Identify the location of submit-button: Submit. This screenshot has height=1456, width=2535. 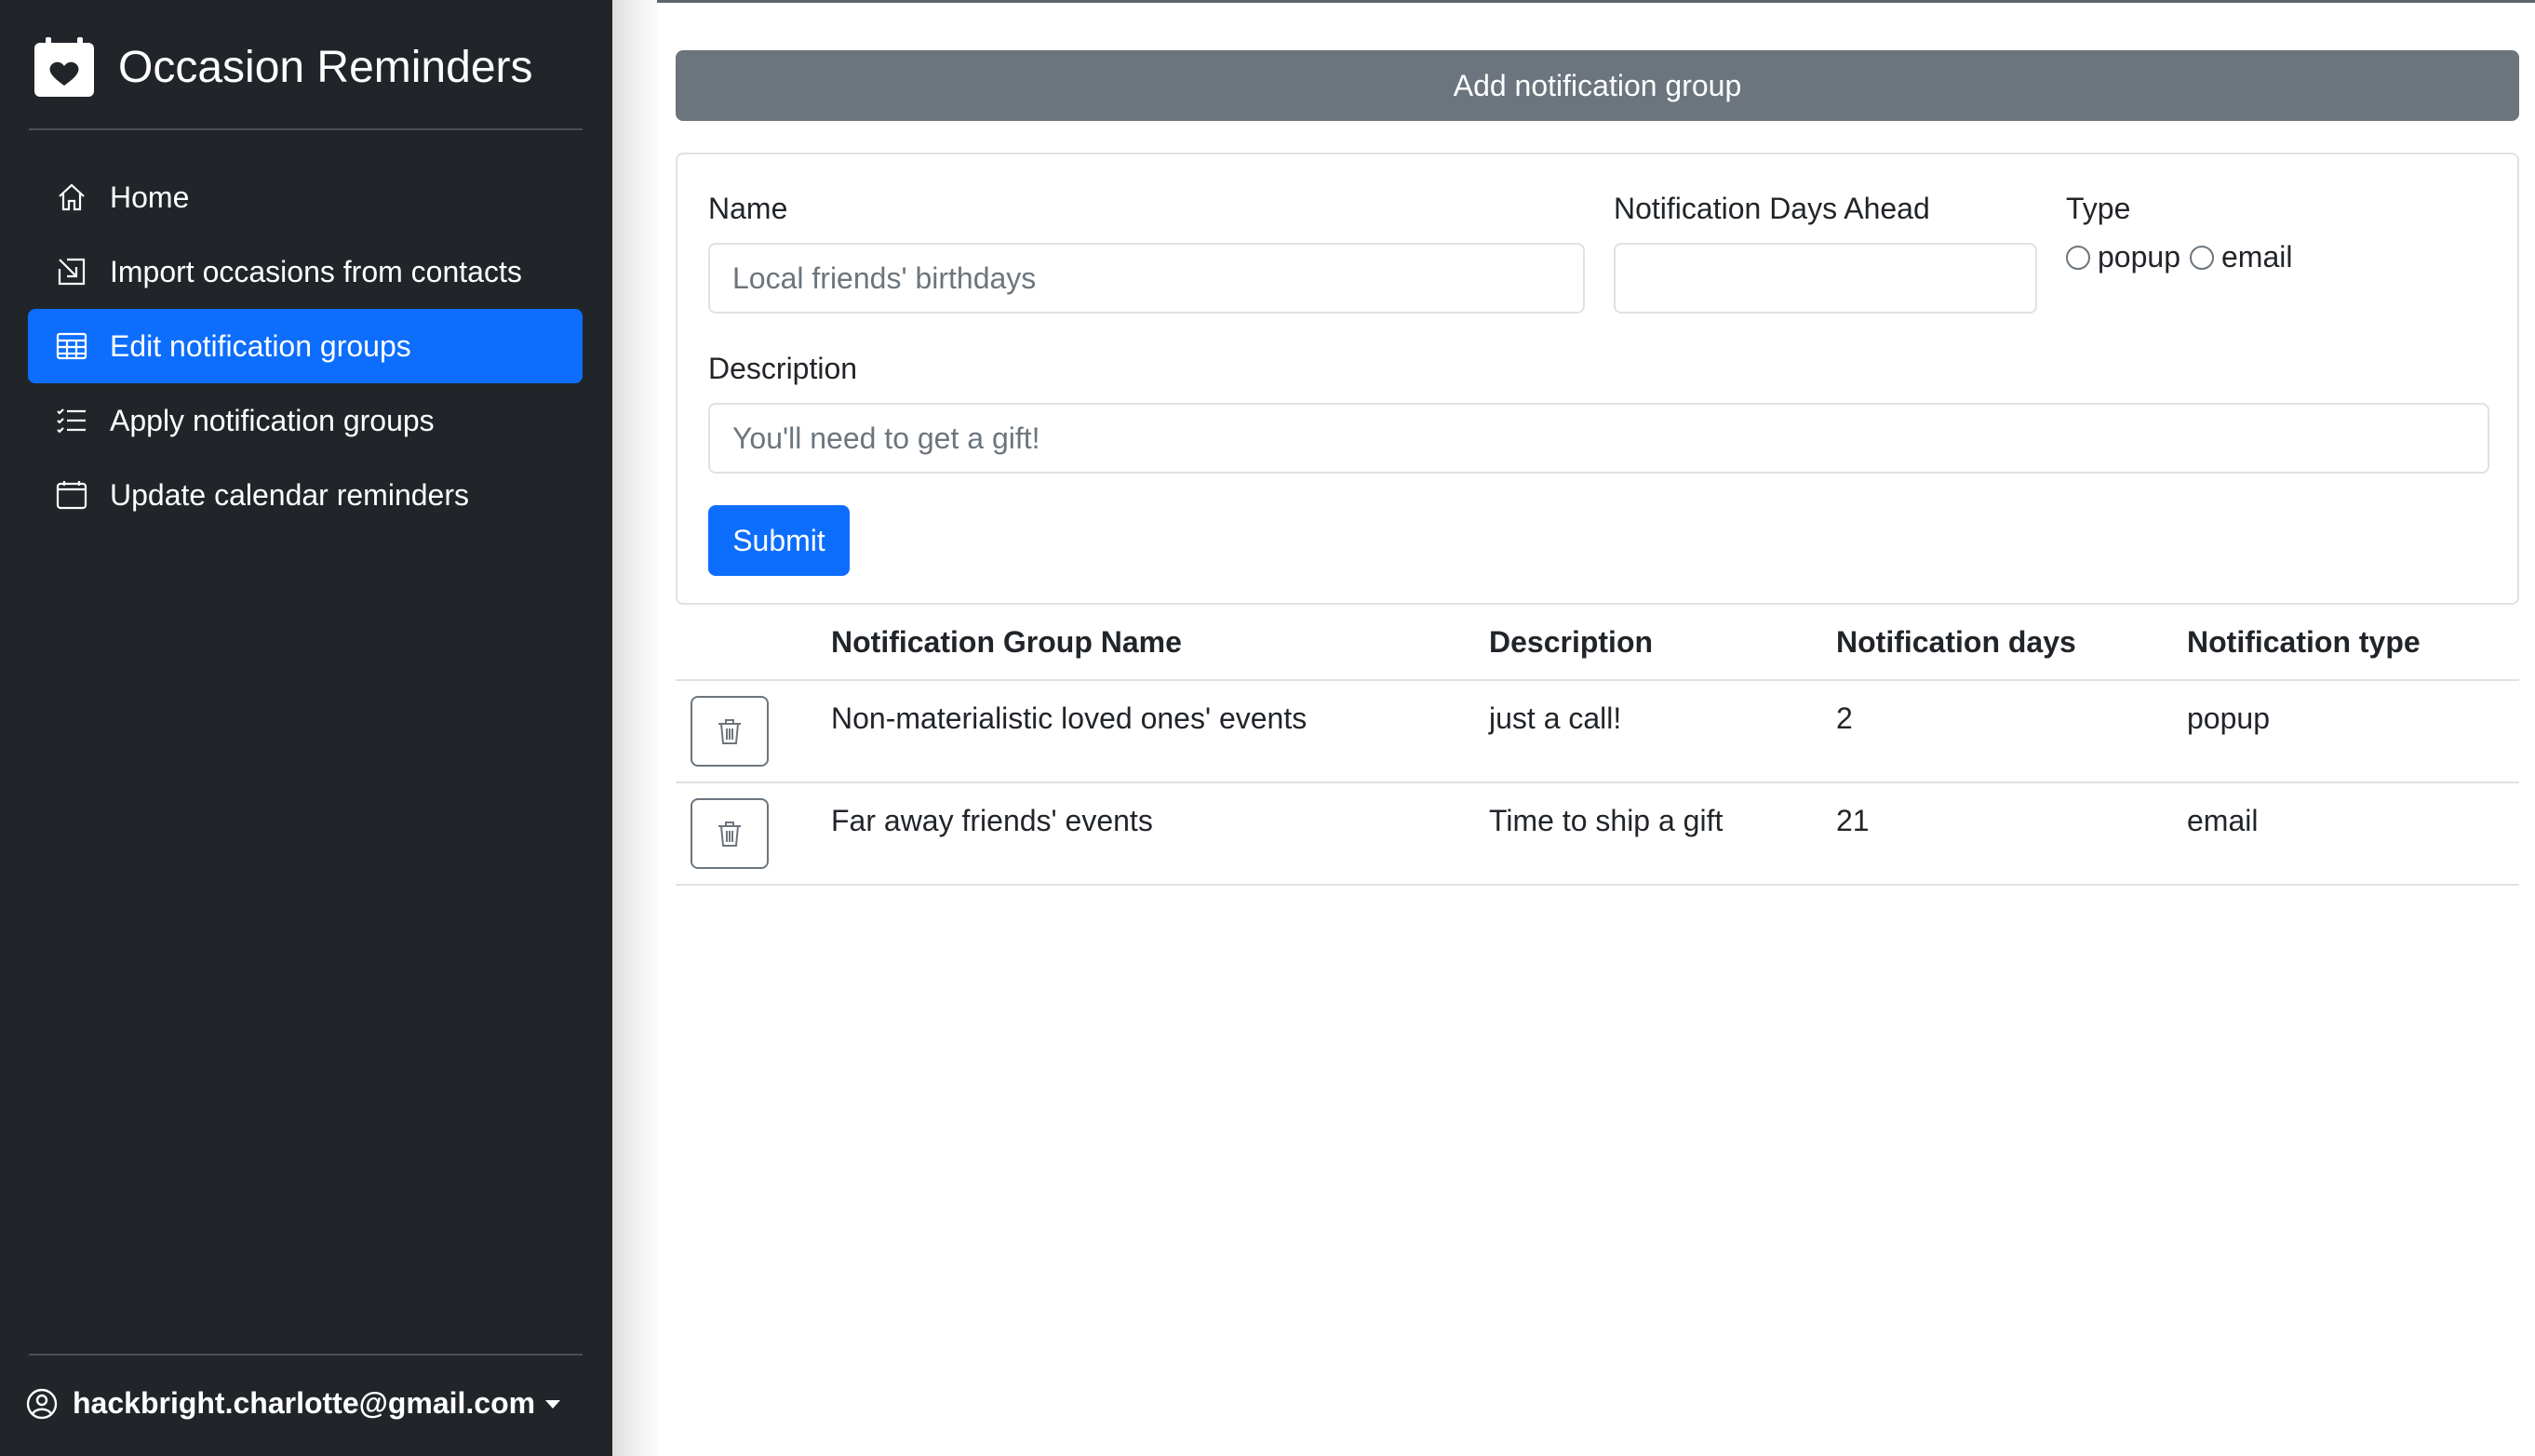
(779, 540).